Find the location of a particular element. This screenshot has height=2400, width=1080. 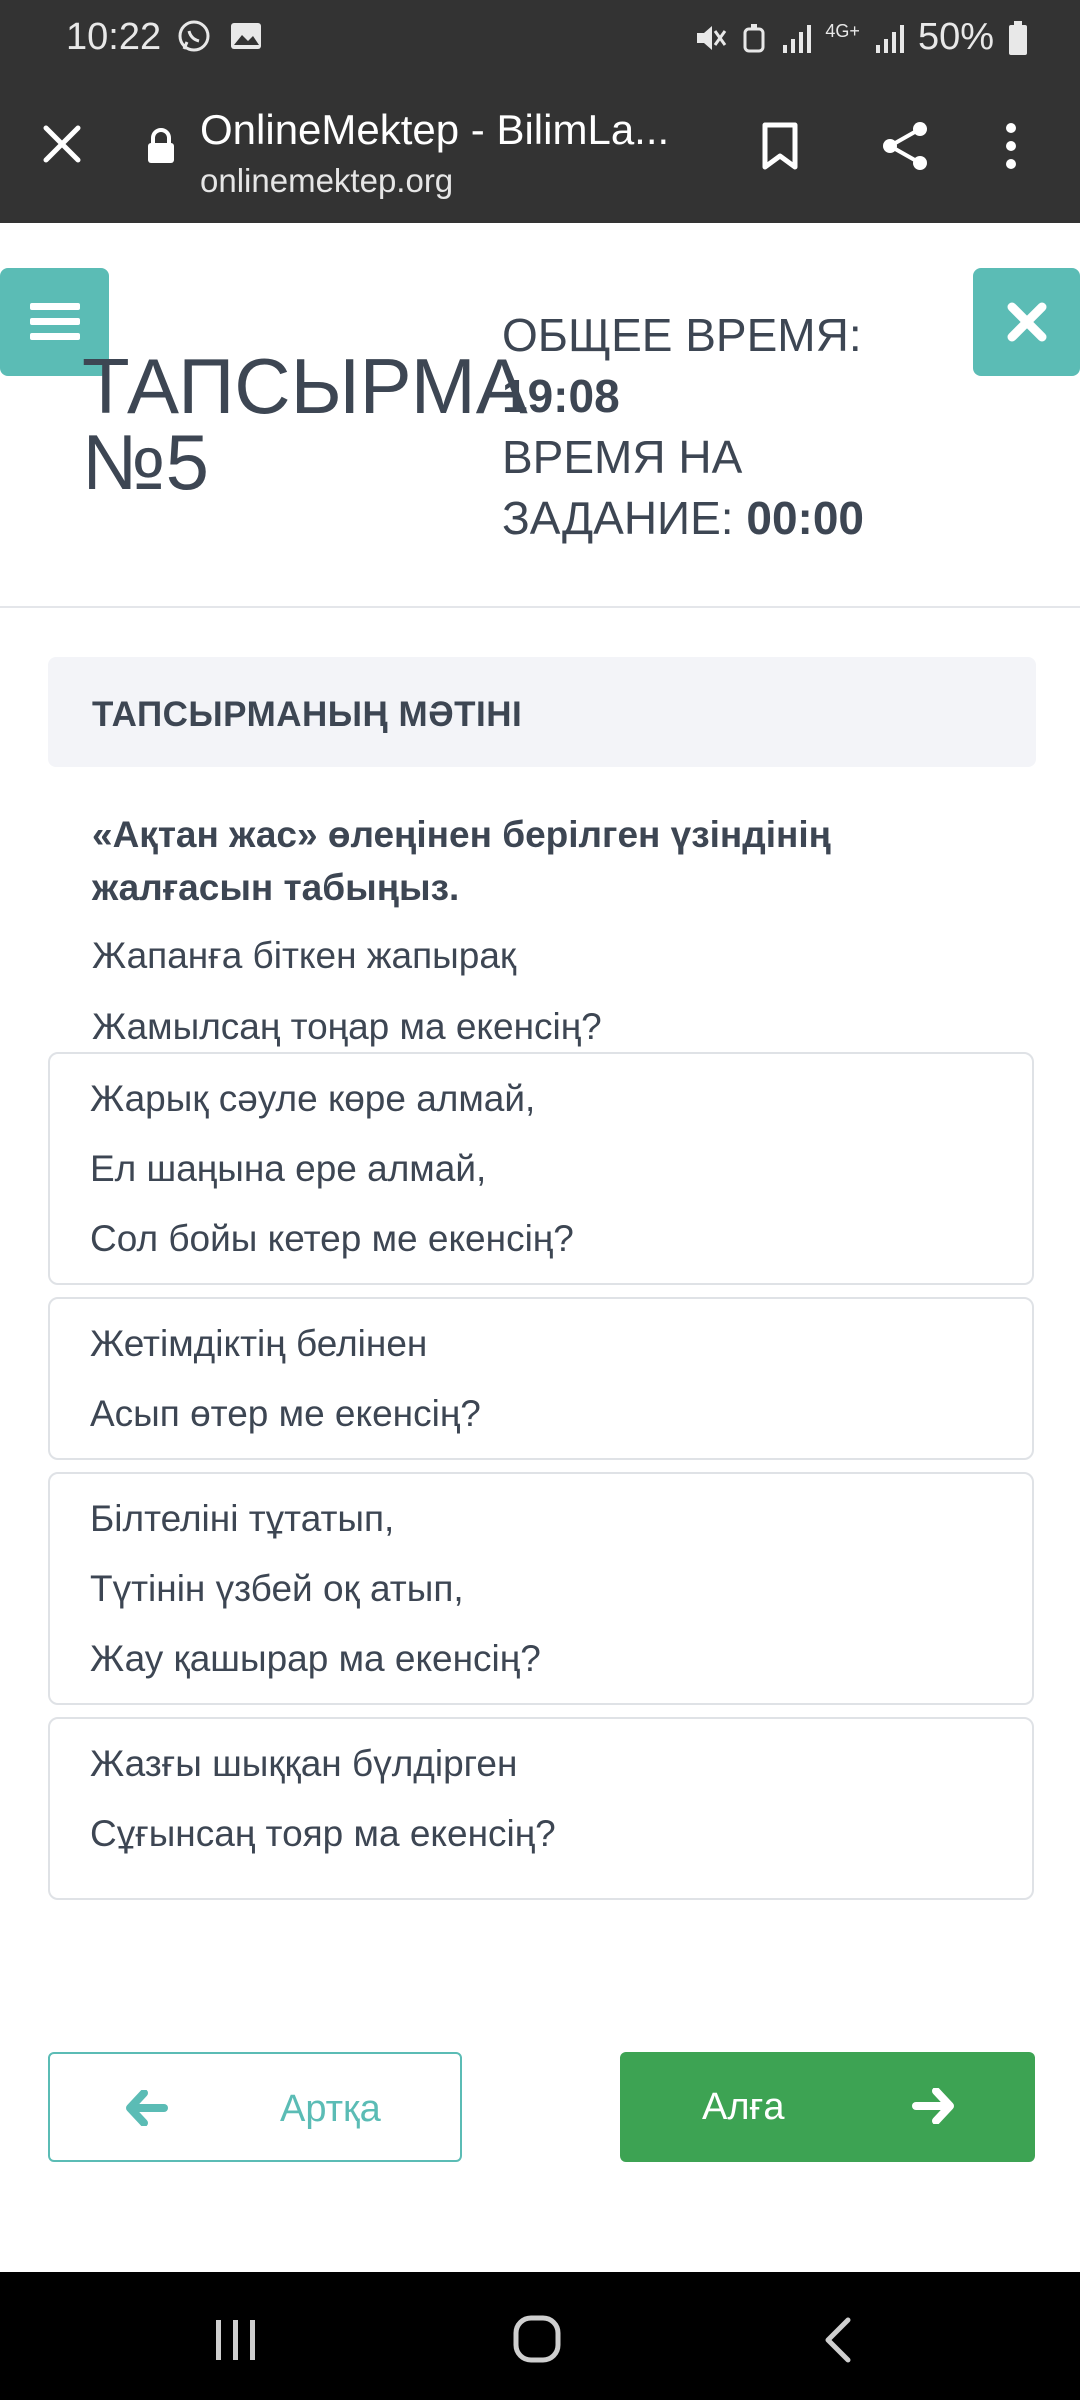

battery-icon is located at coordinates (1018, 37).